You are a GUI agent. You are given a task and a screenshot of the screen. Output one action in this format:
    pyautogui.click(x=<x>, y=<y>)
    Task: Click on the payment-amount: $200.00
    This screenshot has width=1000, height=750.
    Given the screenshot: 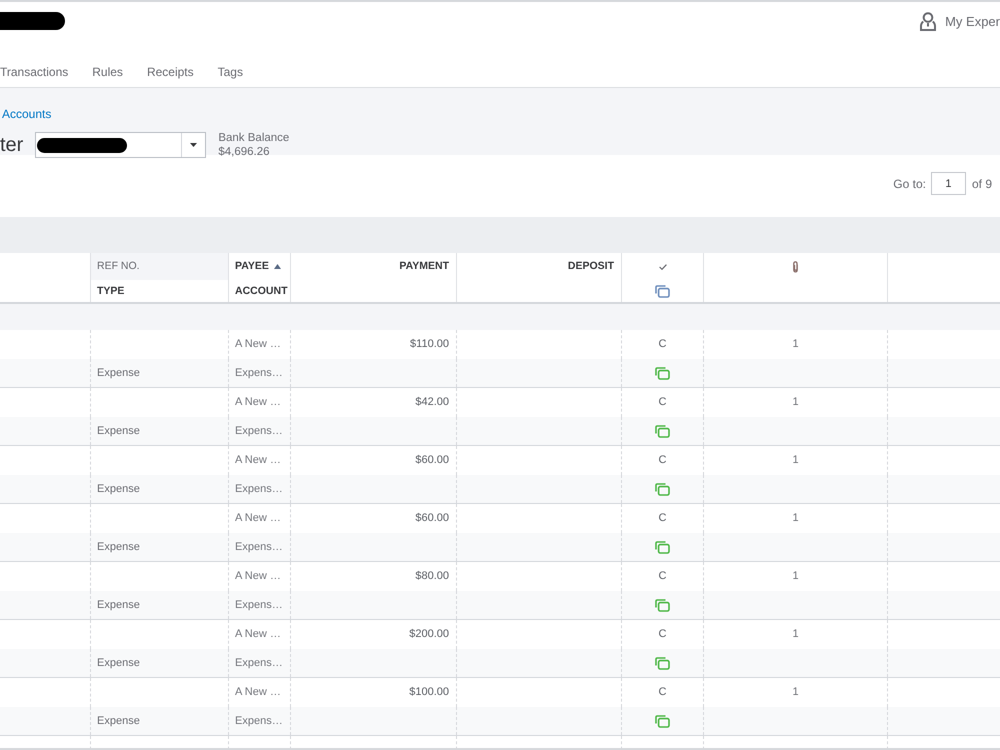 What is the action you would take?
    pyautogui.click(x=429, y=634)
    